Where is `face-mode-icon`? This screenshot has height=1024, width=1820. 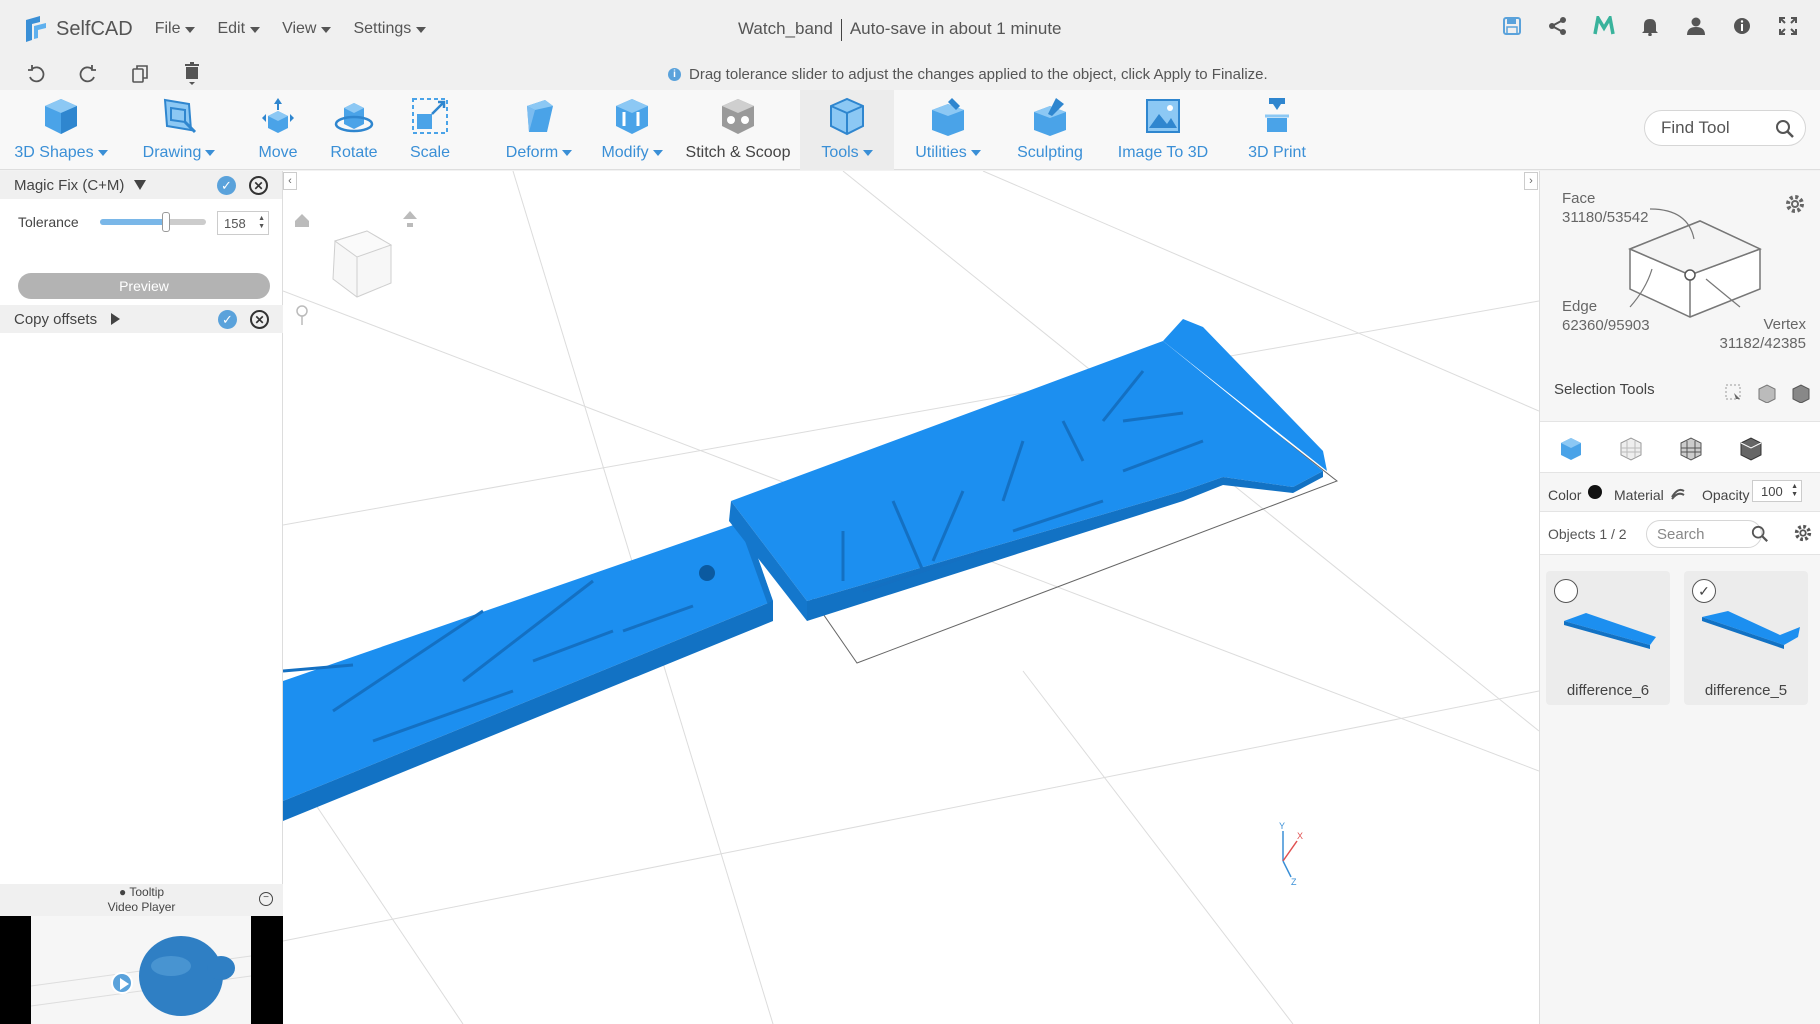 face-mode-icon is located at coordinates (1631, 449).